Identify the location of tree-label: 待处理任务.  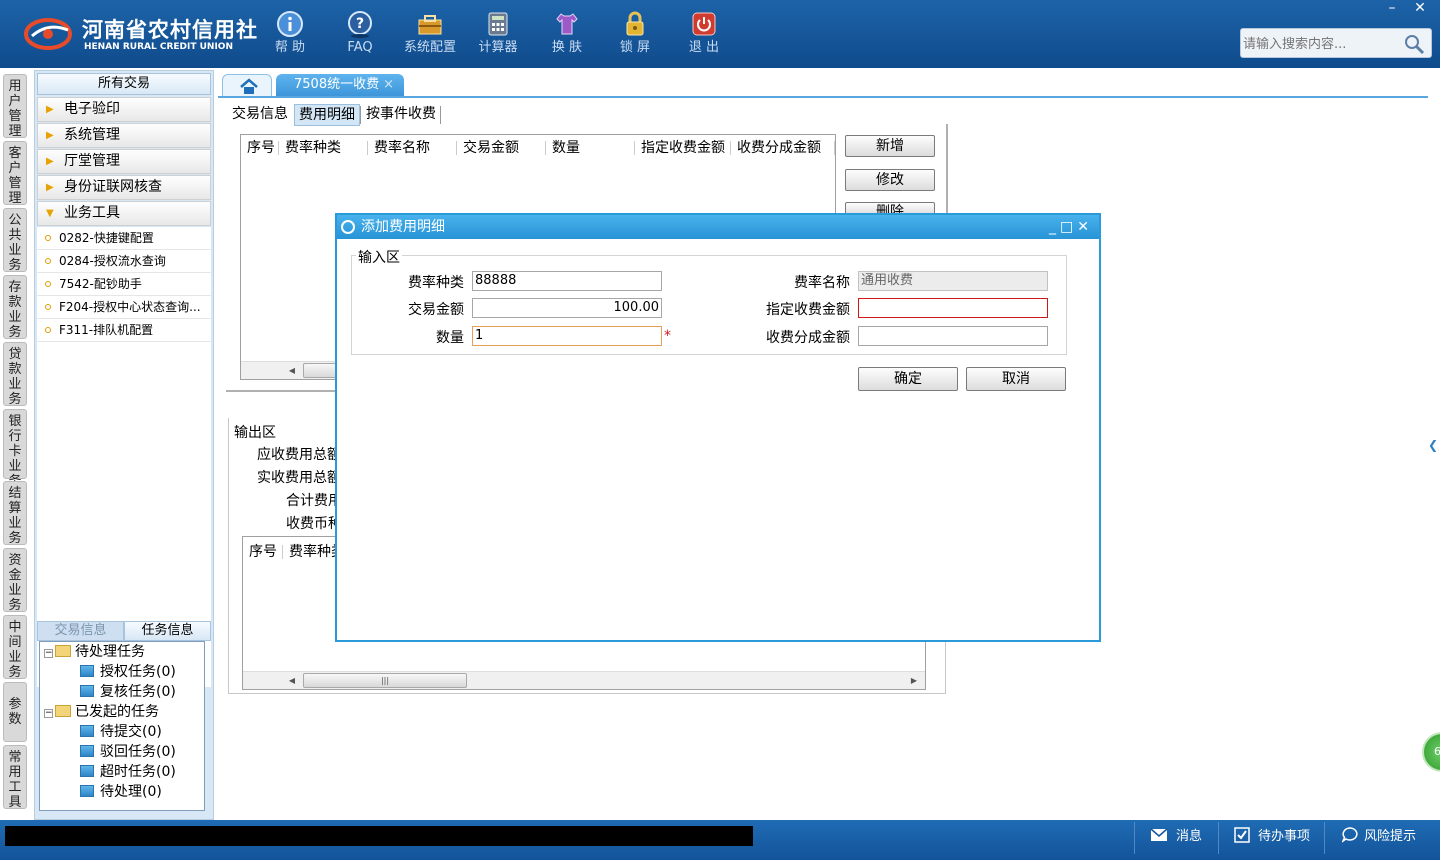
(110, 652).